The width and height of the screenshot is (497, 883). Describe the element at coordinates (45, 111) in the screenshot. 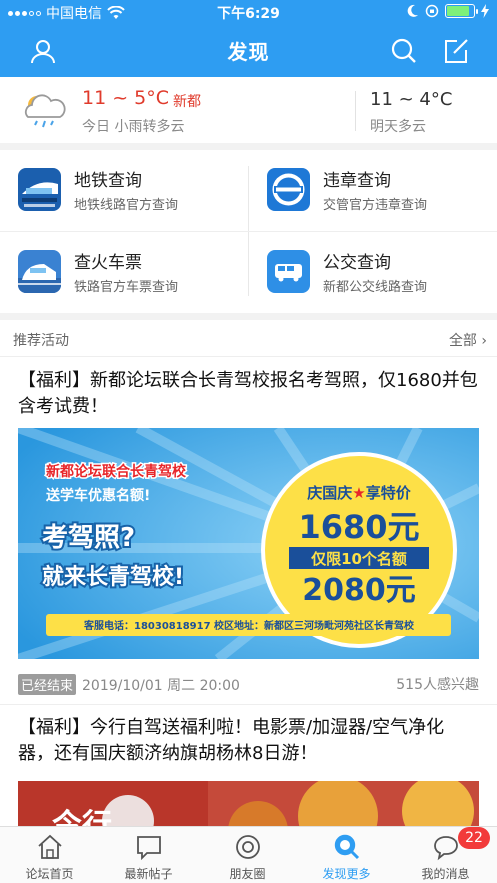

I see `rain-cloud-icon` at that location.